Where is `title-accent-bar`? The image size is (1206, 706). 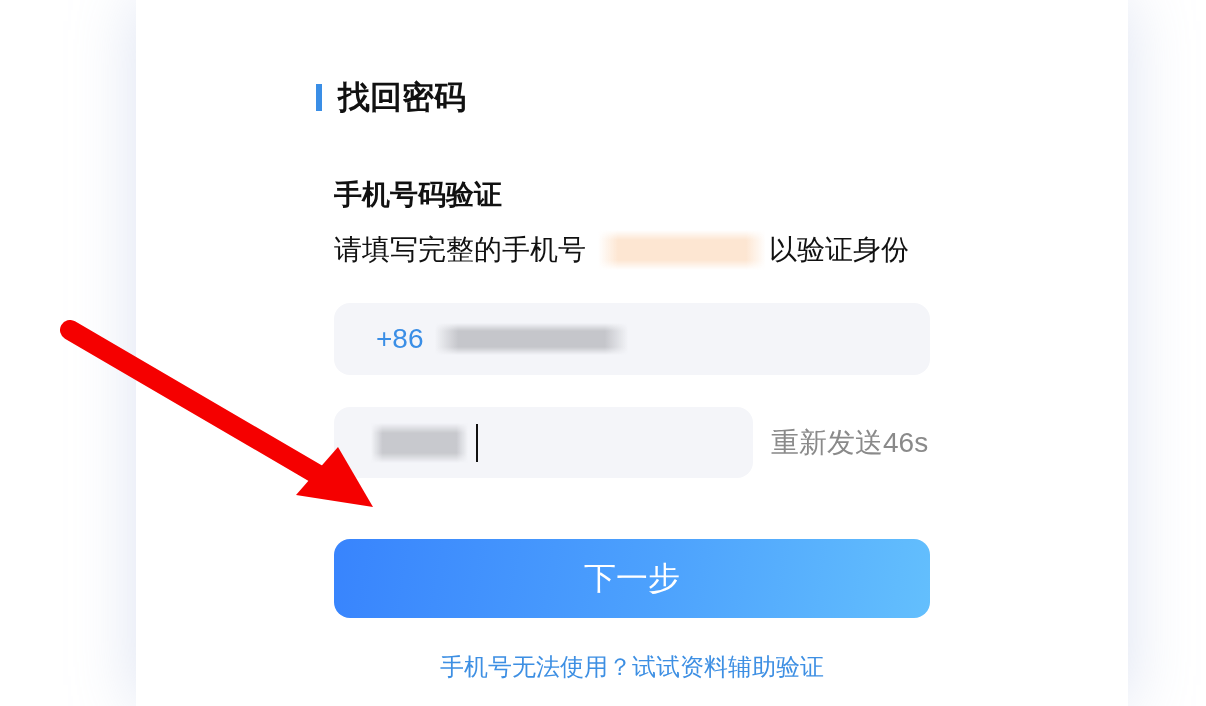
title-accent-bar is located at coordinates (319, 97).